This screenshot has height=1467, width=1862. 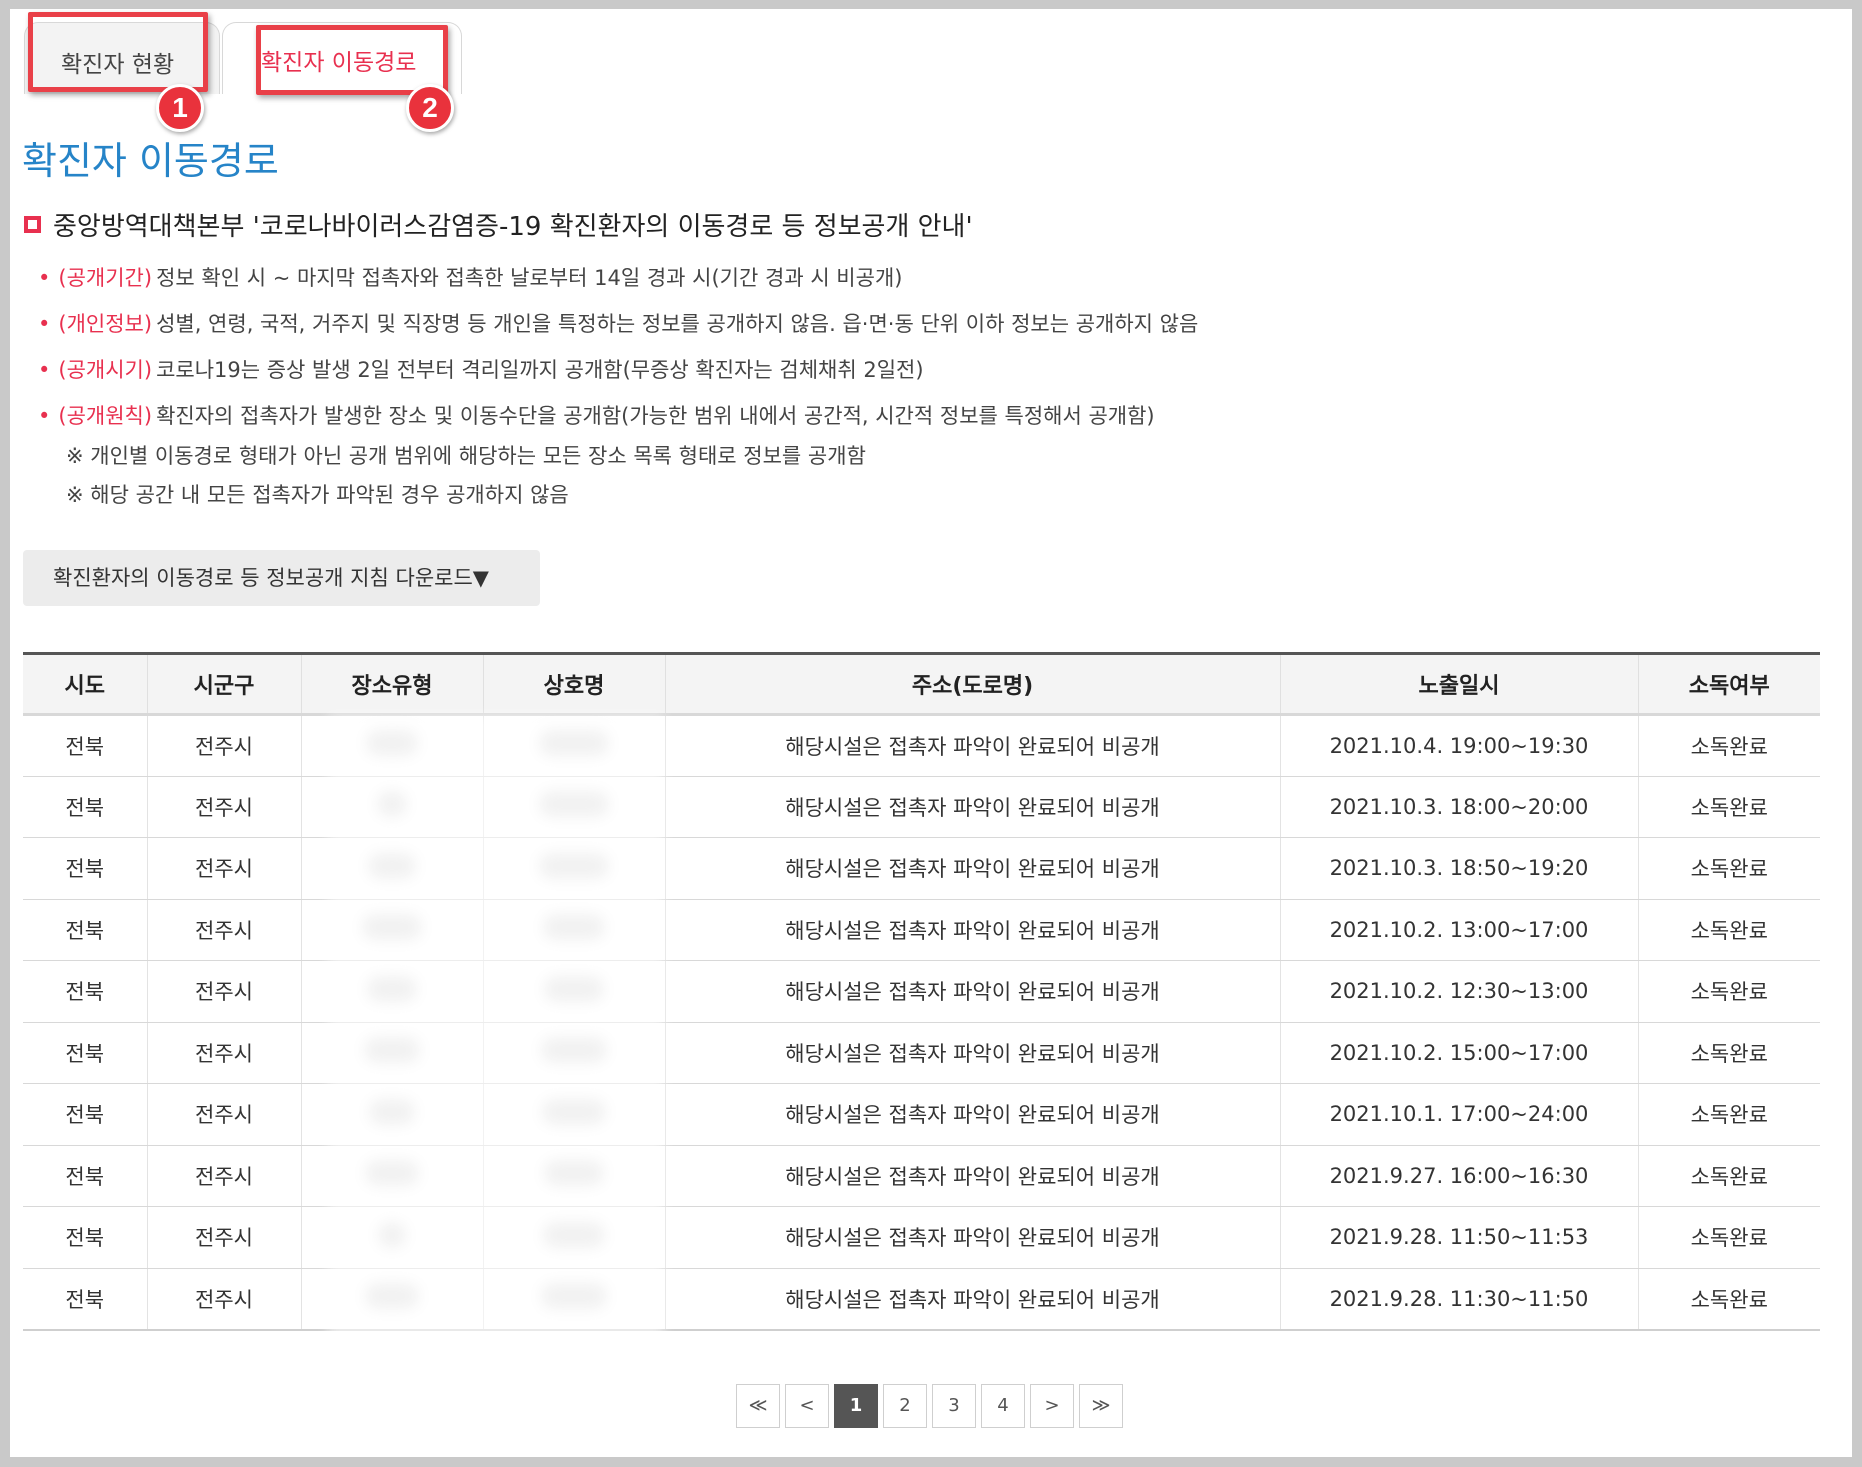 I want to click on cell-exposure-time: 2021.9.27. 16:00~16:30, so click(x=1458, y=1176).